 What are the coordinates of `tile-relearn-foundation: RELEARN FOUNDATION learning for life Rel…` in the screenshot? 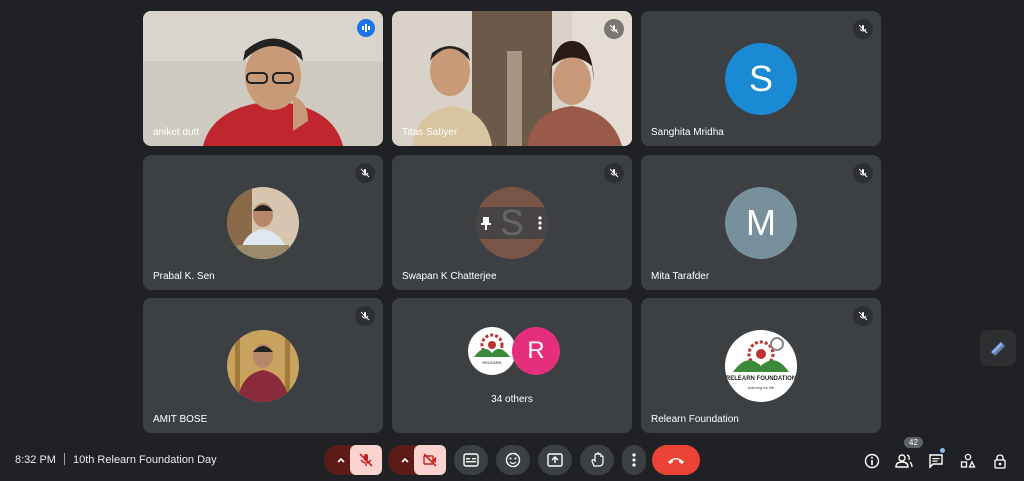 It's located at (761, 365).